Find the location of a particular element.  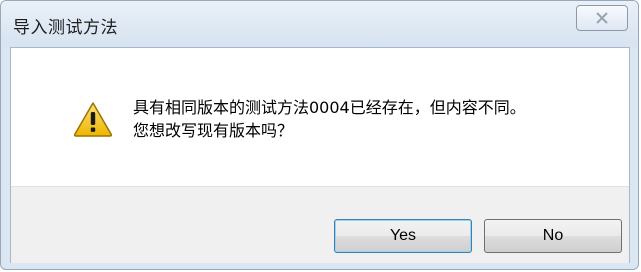

message-line-1: 具有相同版本的测试方法0004已经存在，但内容不同。 is located at coordinates (329, 107).